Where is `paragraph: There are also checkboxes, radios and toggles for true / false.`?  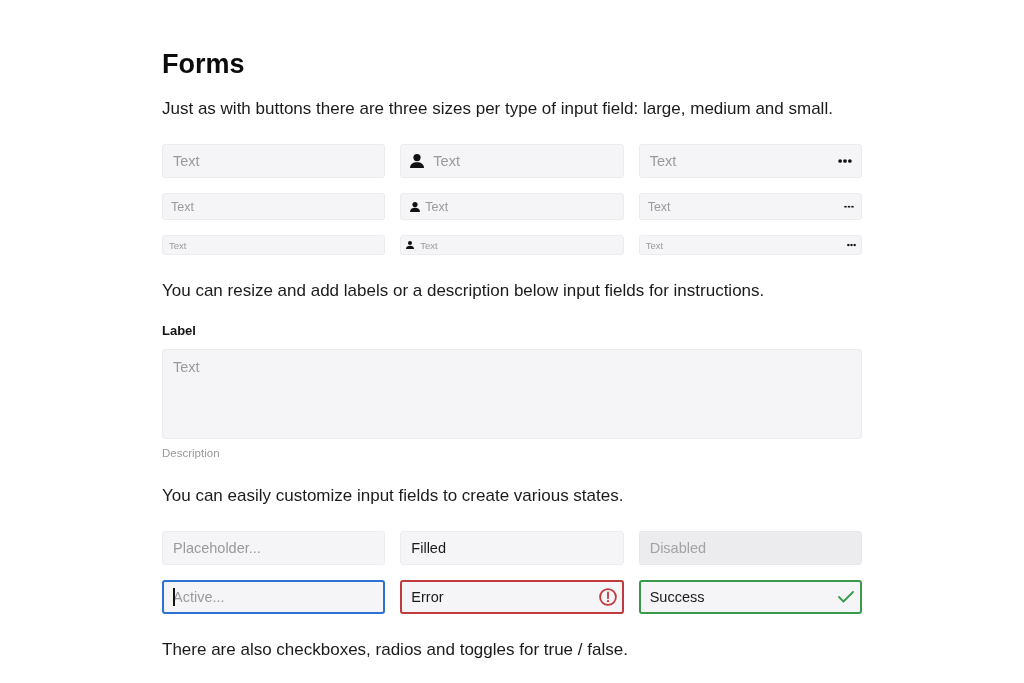 paragraph: There are also checkboxes, radios and toggles for true / false. is located at coordinates (395, 650).